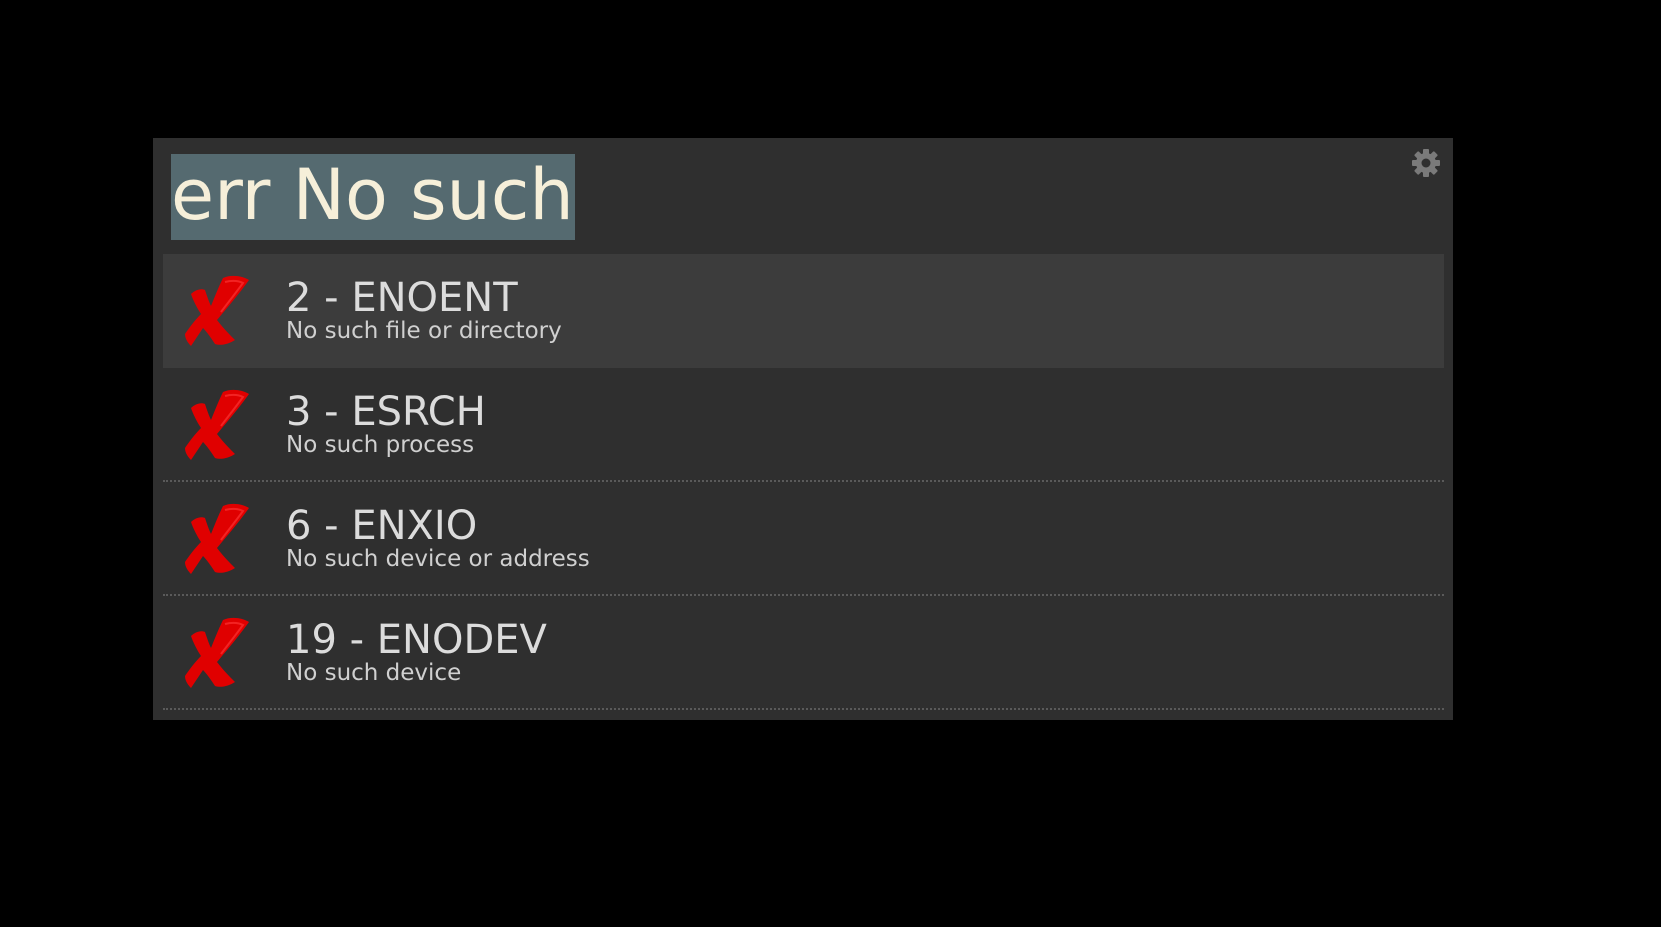 This screenshot has width=1661, height=927. I want to click on search-input: err No such, so click(373, 197).